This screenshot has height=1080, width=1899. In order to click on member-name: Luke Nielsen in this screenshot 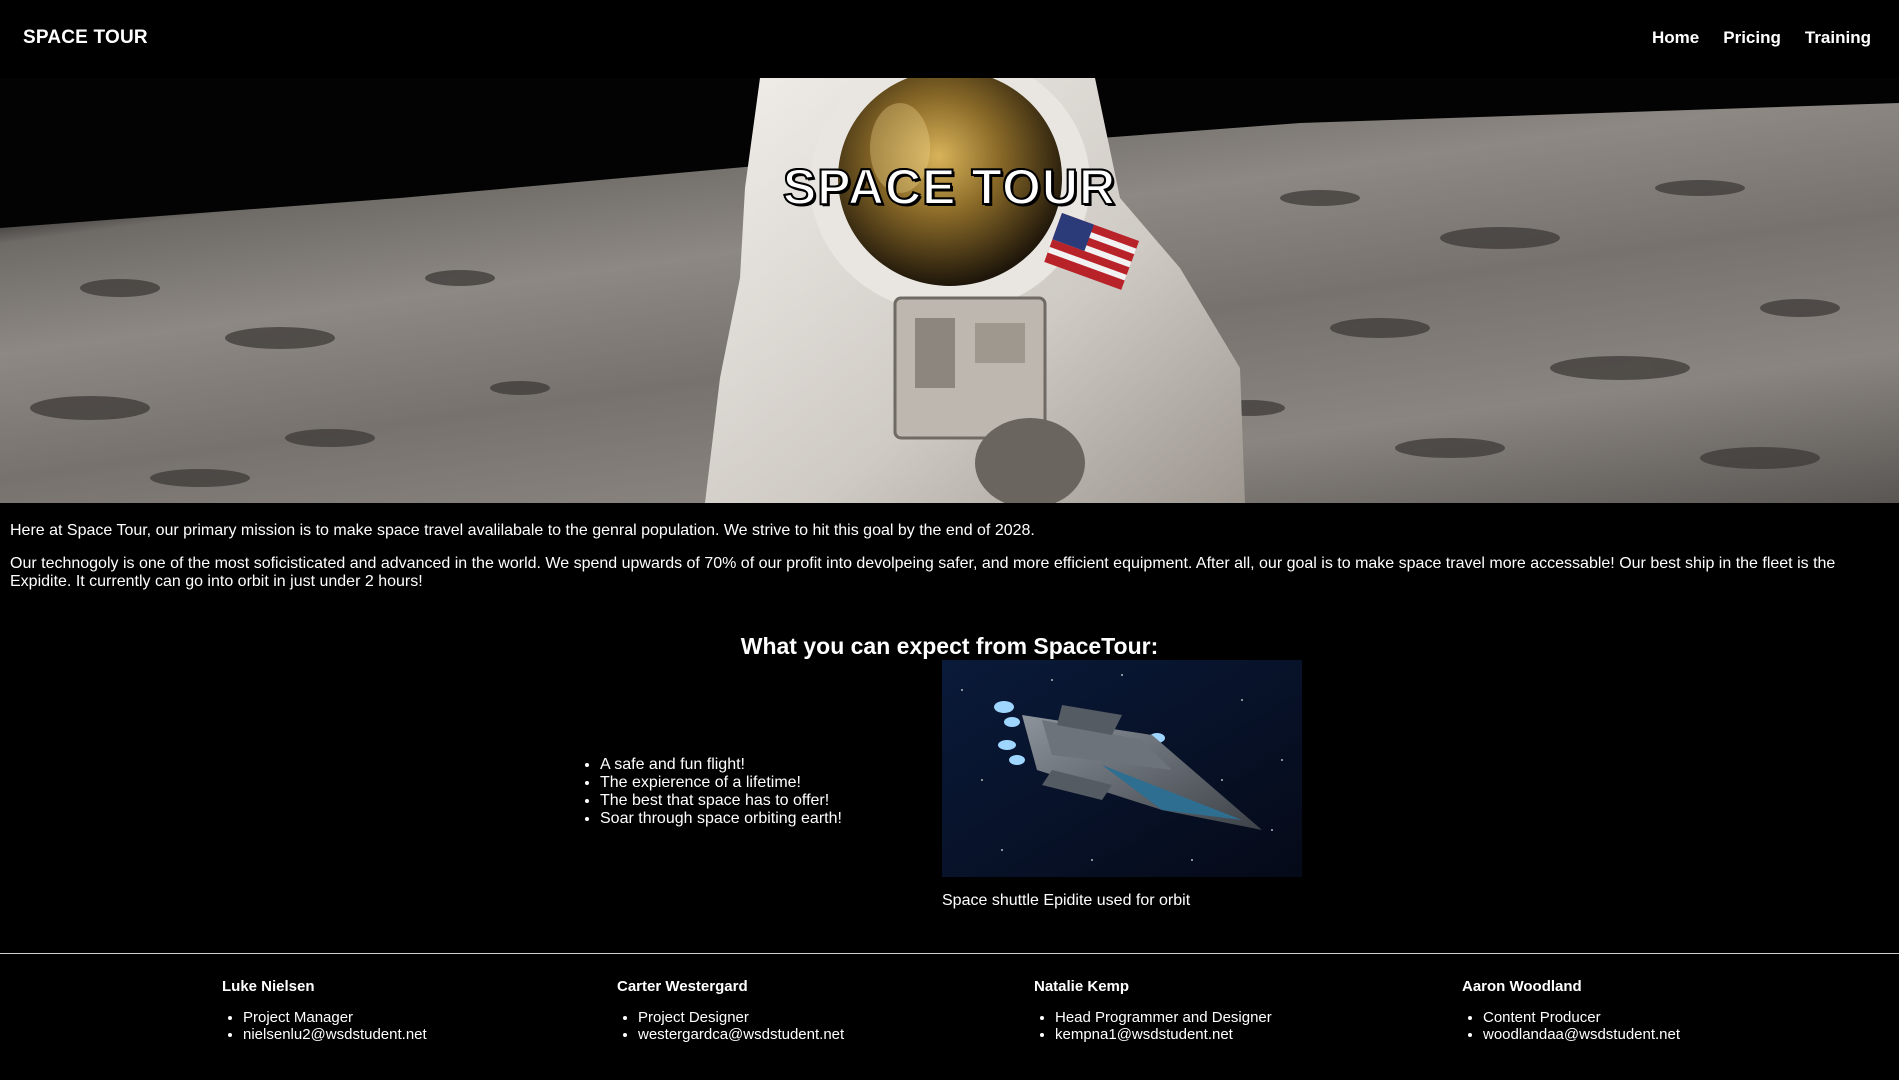, I will do `click(268, 986)`.